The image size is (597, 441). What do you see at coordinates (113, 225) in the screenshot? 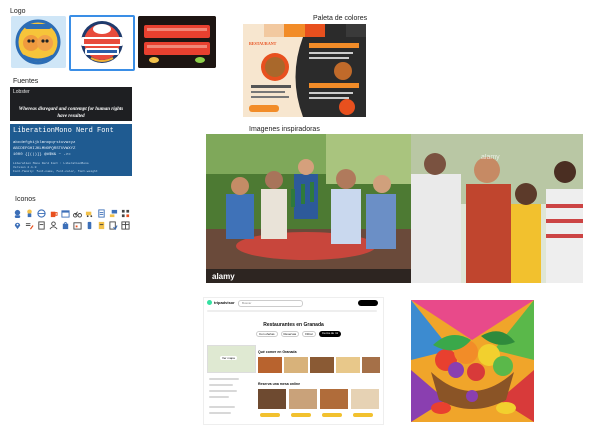
I see `doc-check-icon` at bounding box center [113, 225].